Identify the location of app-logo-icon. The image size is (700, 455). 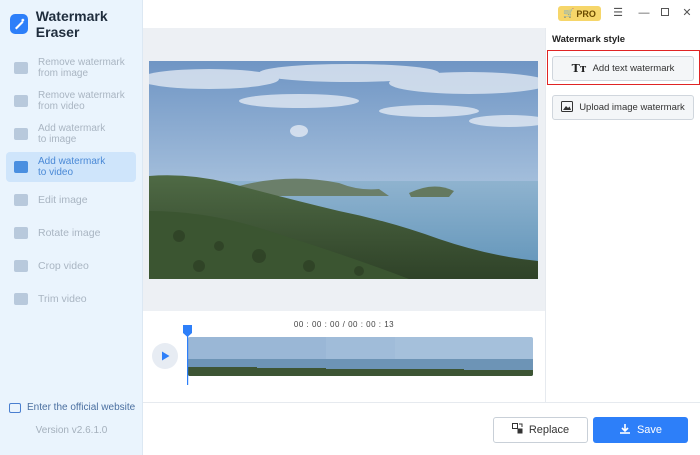
(19, 24).